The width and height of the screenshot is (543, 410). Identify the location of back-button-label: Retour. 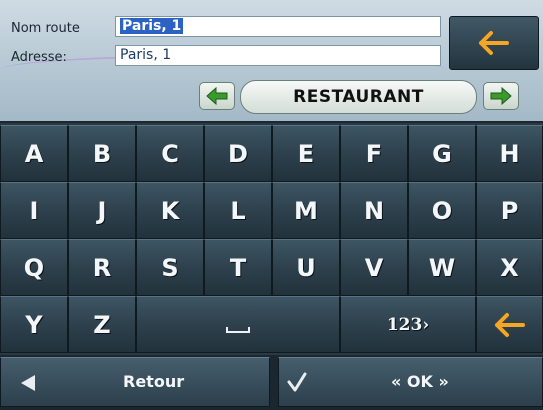
(154, 381).